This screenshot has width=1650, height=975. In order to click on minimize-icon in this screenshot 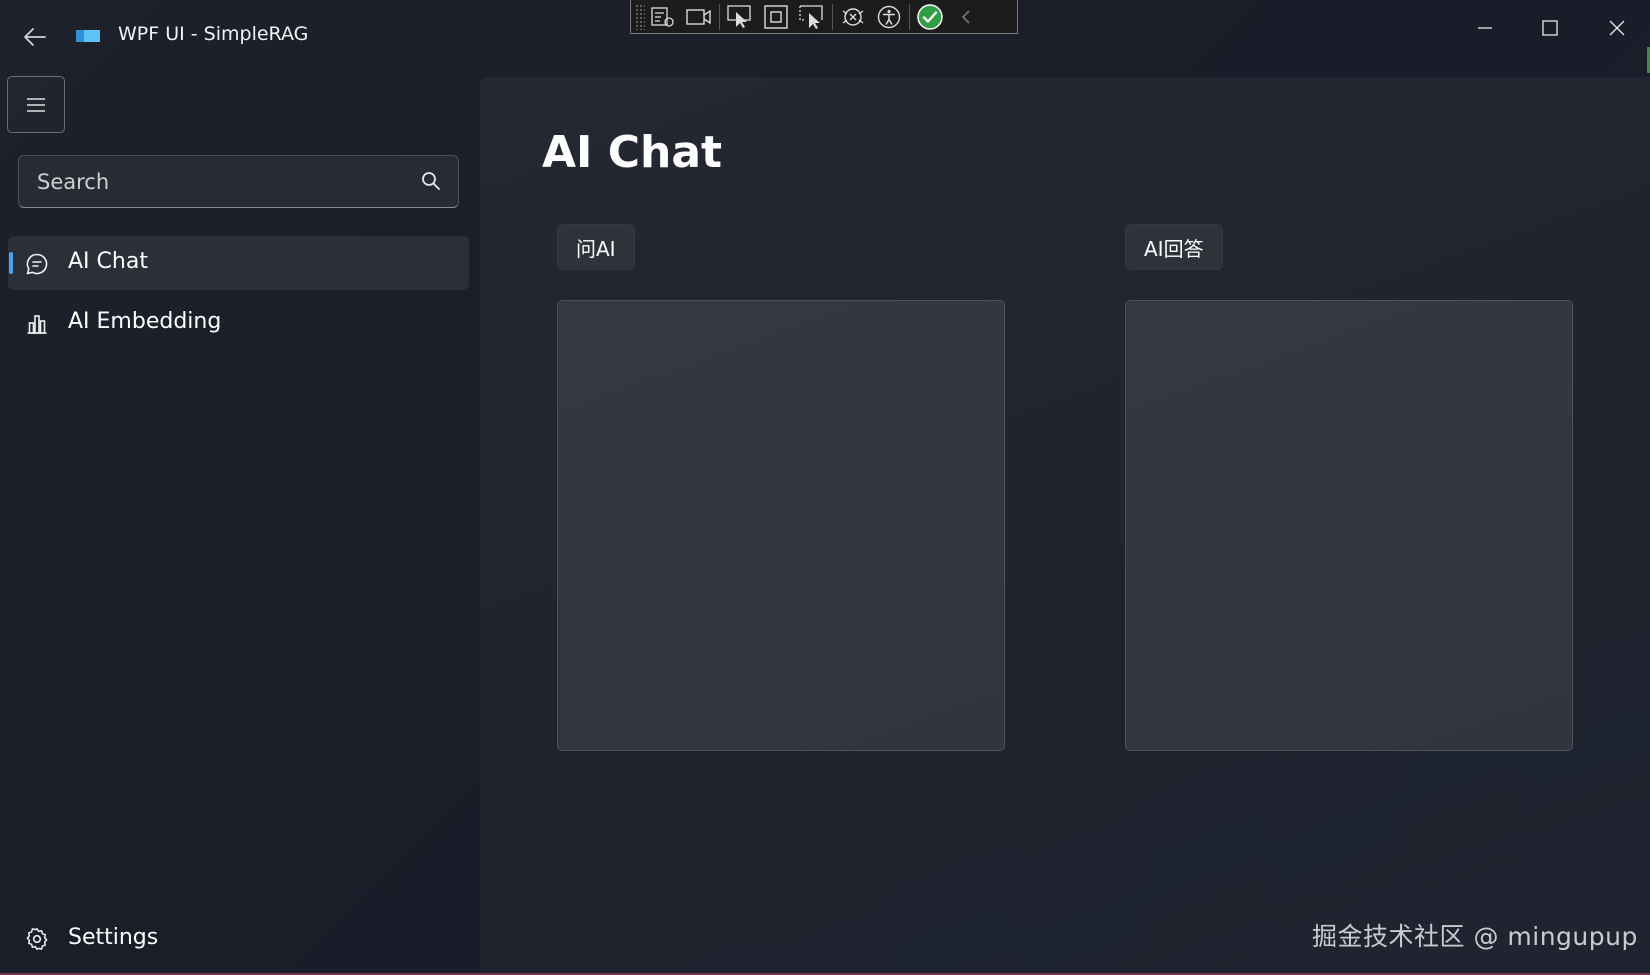, I will do `click(1485, 28)`.